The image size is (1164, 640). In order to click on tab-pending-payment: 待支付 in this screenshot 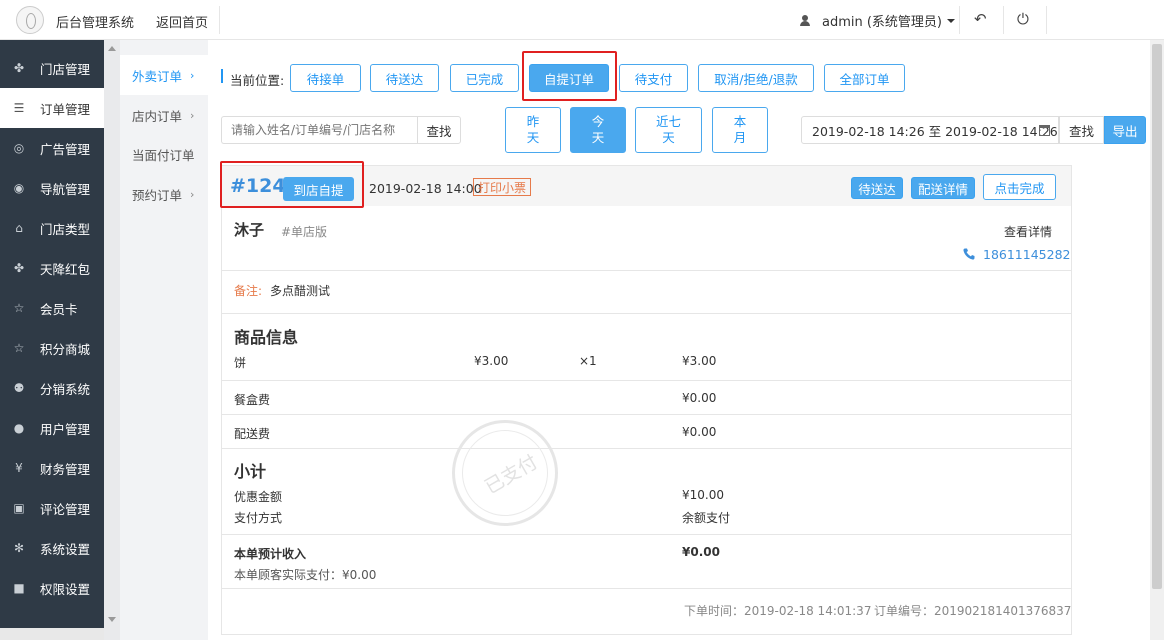, I will do `click(653, 78)`.